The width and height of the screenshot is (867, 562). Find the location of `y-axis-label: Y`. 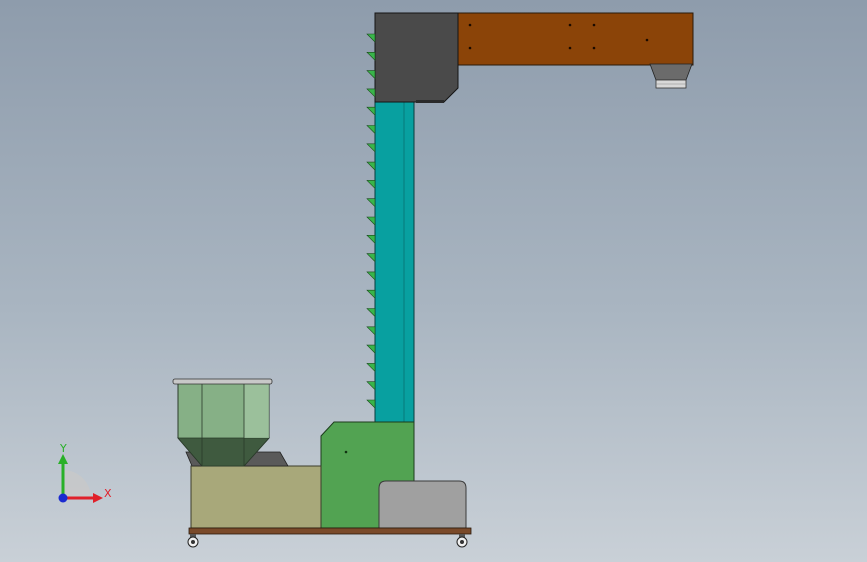

y-axis-label: Y is located at coordinates (63, 448).